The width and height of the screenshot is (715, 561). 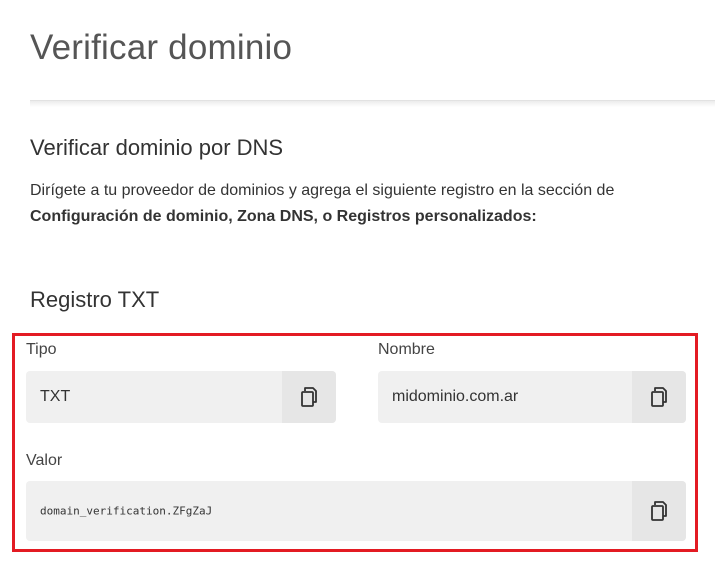 What do you see at coordinates (161, 47) in the screenshot?
I see `page-title: Verificar dominio` at bounding box center [161, 47].